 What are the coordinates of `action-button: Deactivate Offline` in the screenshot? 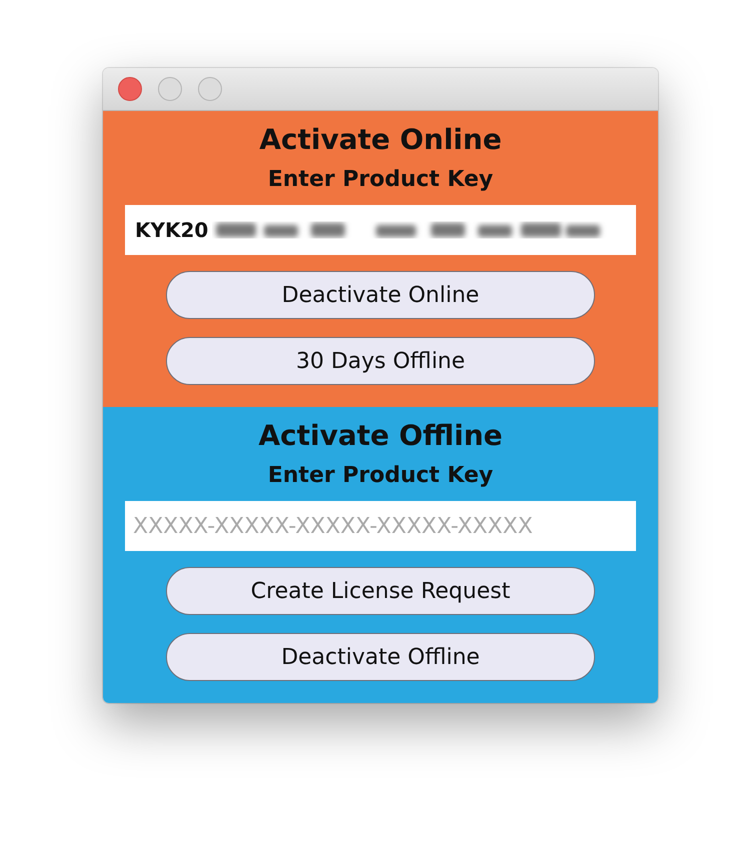 It's located at (380, 657).